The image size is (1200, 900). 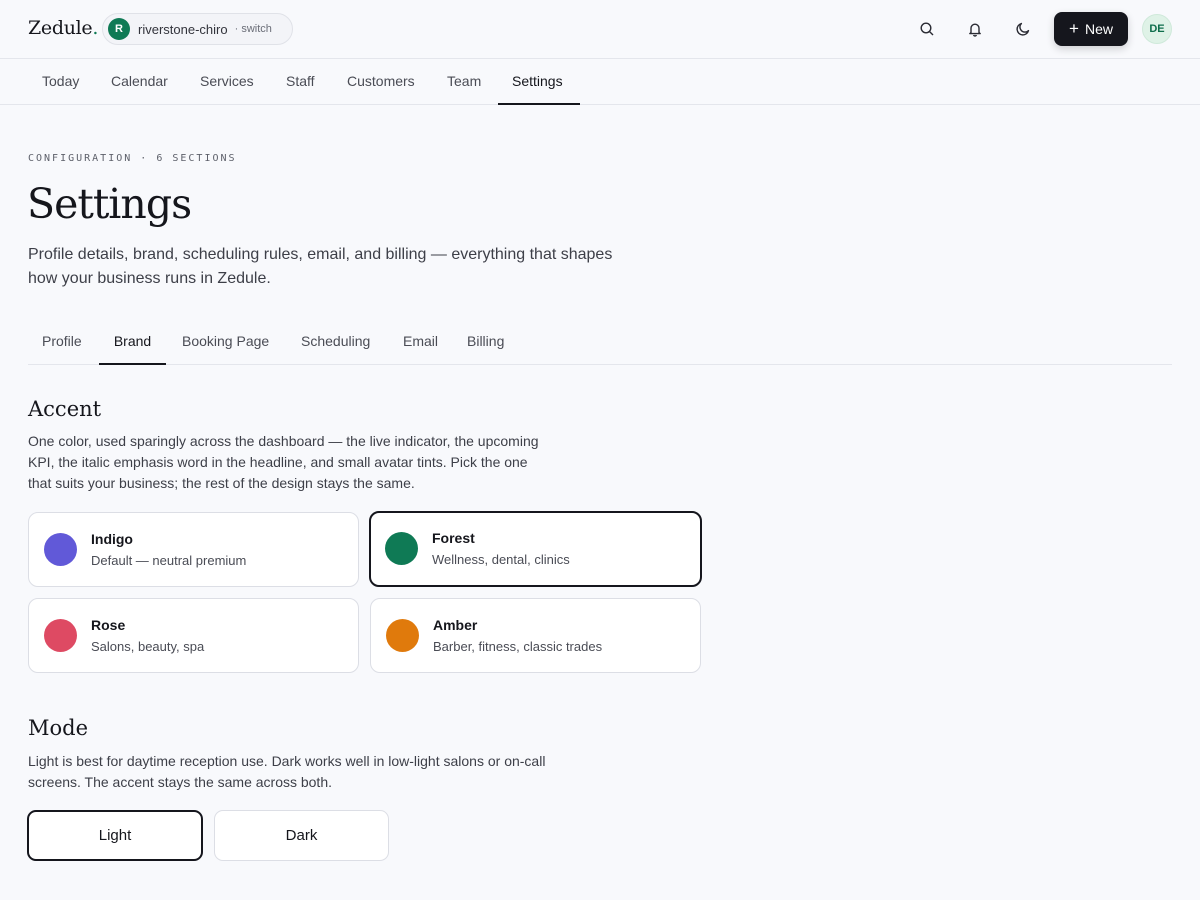 I want to click on tab-billing: Billing, so click(x=485, y=341).